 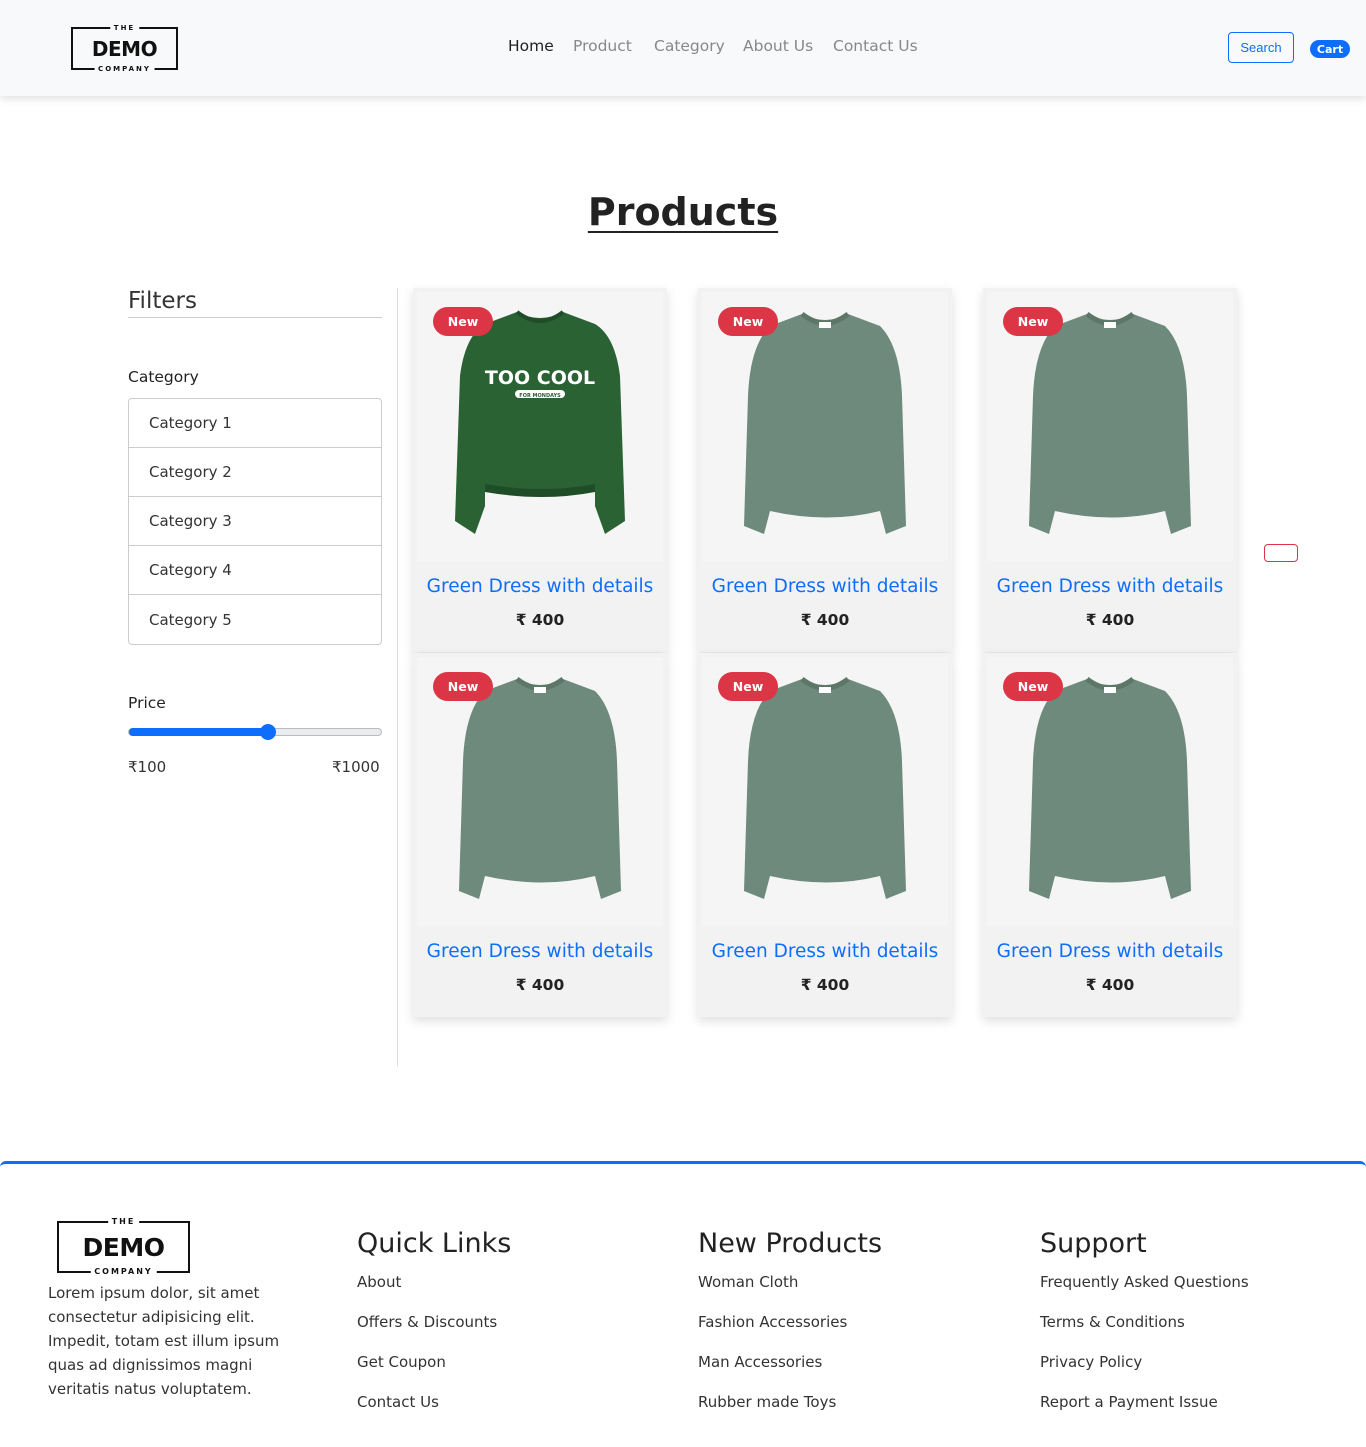 I want to click on category-item-3: Category 3, so click(x=255, y=521).